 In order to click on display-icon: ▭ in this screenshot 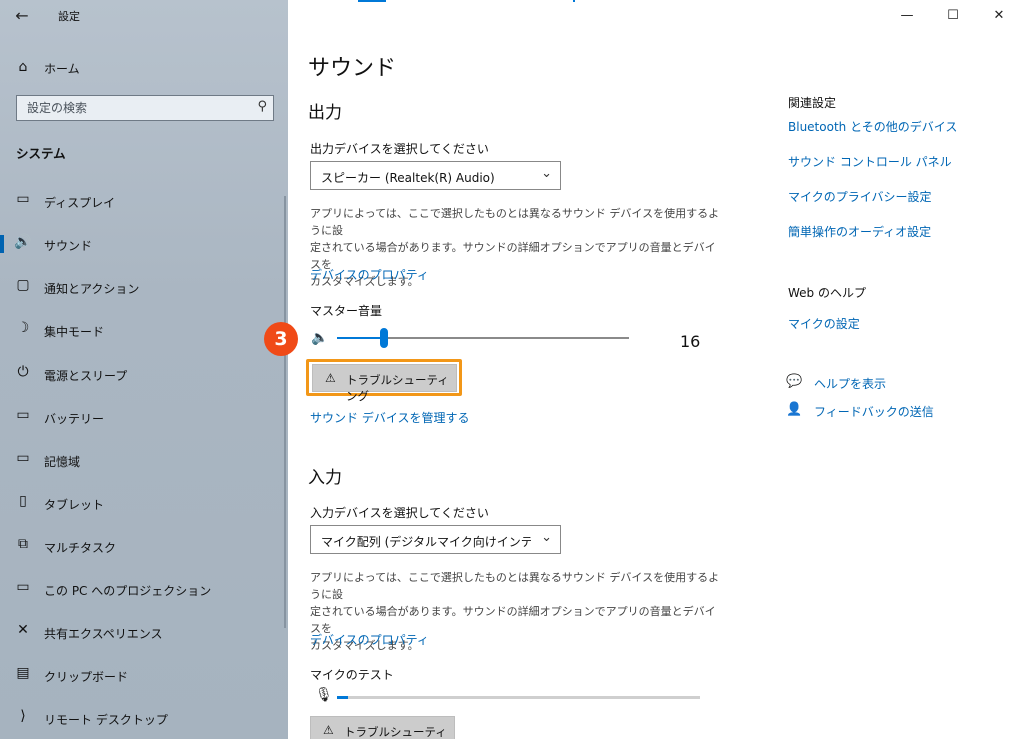, I will do `click(23, 199)`.